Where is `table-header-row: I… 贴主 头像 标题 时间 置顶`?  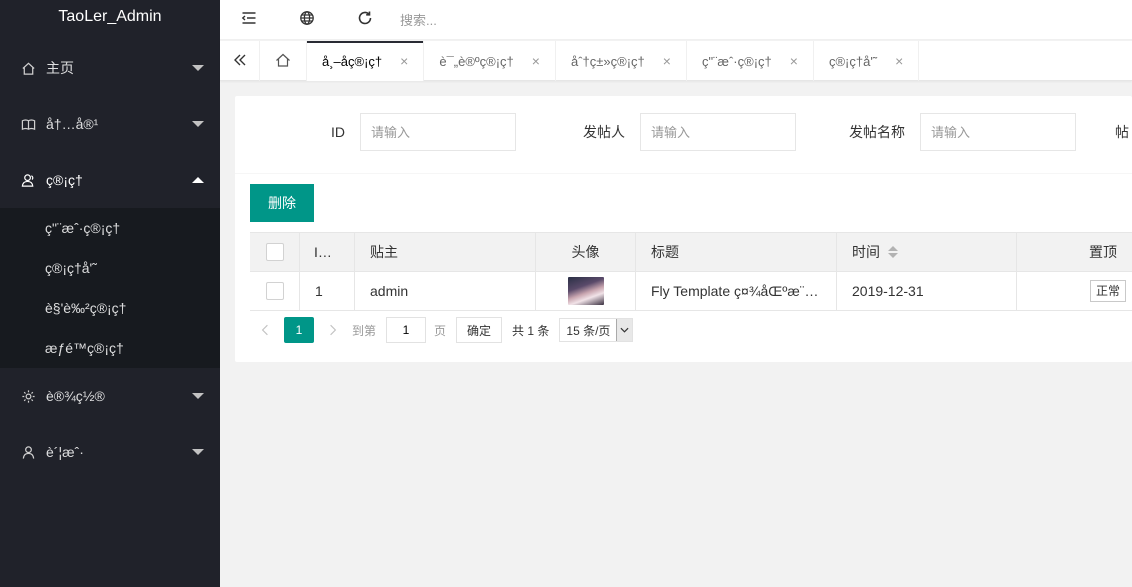
table-header-row: I… 贴主 头像 标题 时间 置顶 is located at coordinates (691, 252).